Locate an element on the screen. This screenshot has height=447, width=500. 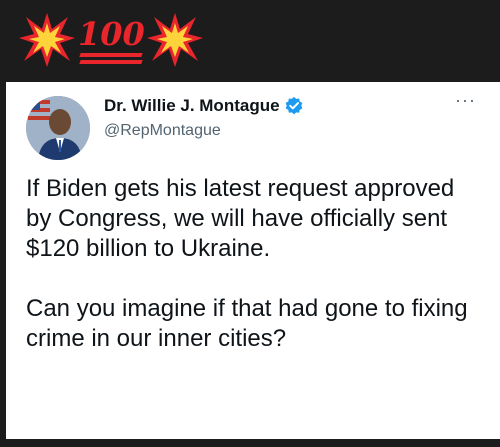
user-handle: @RepMontague is located at coordinates (162, 131).